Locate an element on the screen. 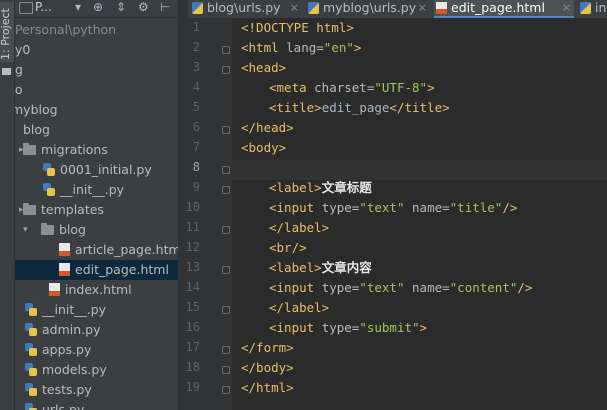 This screenshot has width=607, height=410. tab-label: myblog\urls.py is located at coordinates (370, 7).